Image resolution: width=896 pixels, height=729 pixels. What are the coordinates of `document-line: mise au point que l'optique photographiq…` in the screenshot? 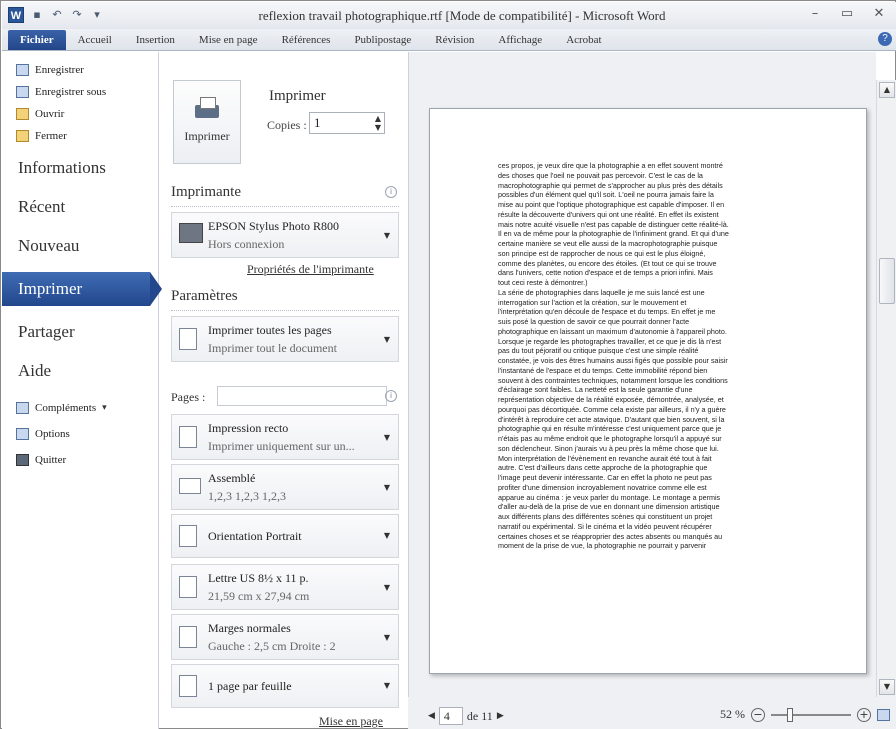 It's located at (611, 204).